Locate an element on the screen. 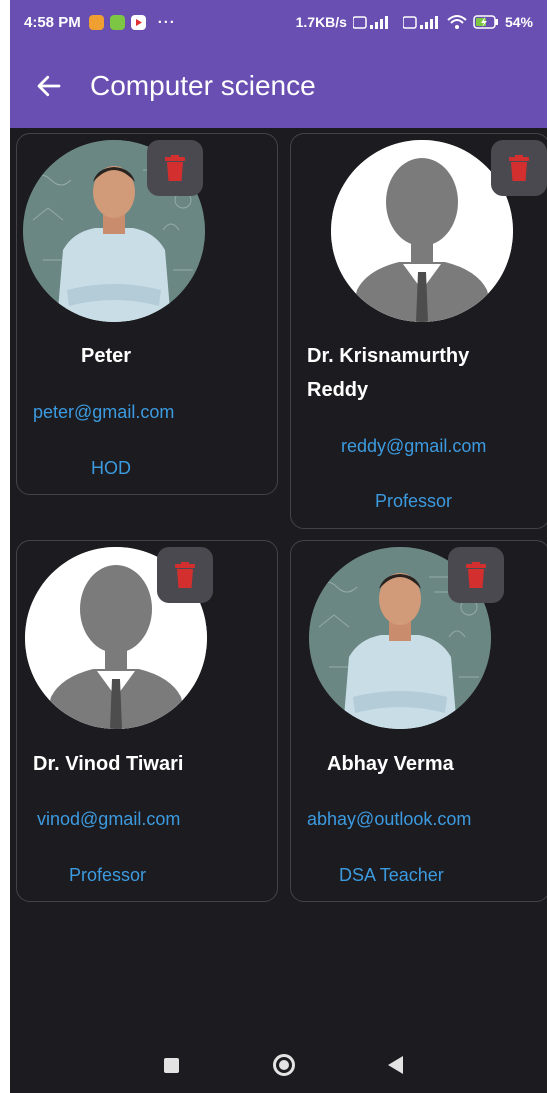  faculty-email: reddy@gmail.com is located at coordinates (413, 446).